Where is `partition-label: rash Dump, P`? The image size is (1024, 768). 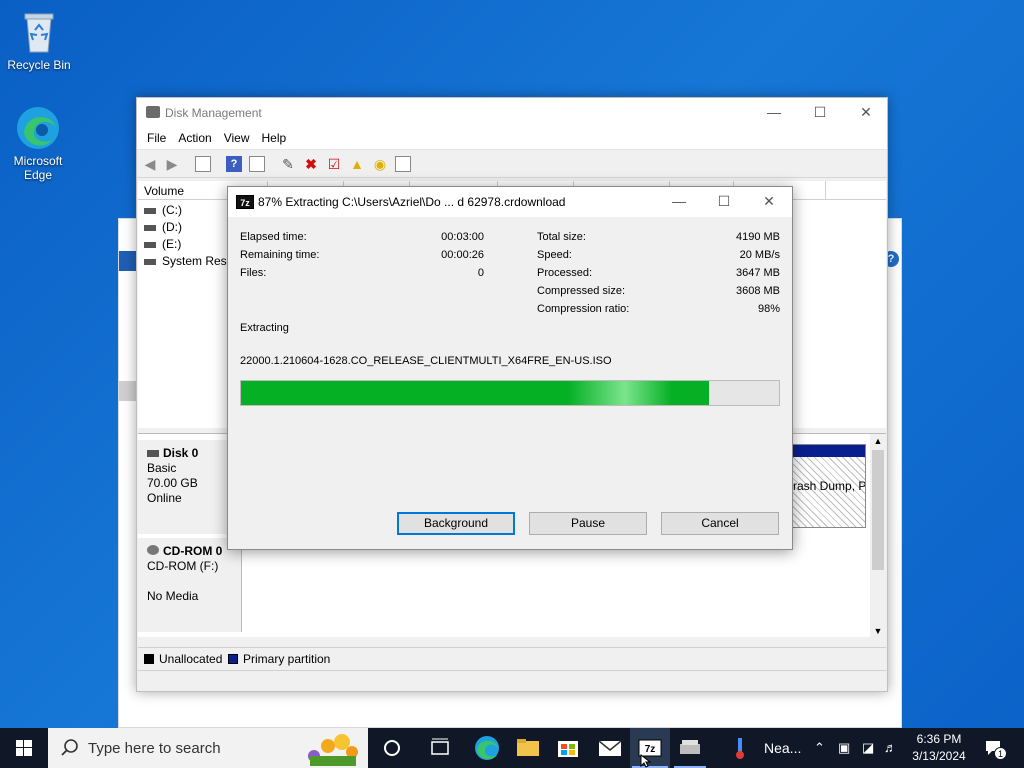
partition-label: rash Dump, P is located at coordinates (829, 492).